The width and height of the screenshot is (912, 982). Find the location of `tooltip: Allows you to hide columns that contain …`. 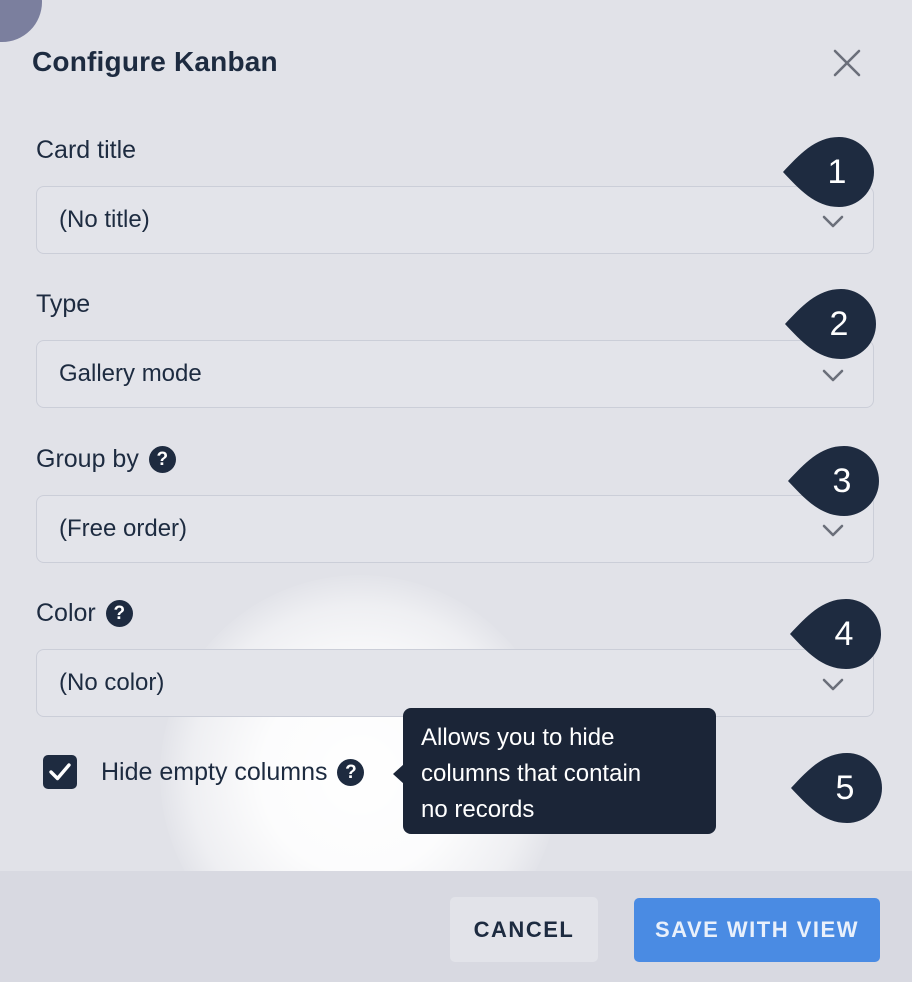

tooltip: Allows you to hide columns that contain … is located at coordinates (559, 771).